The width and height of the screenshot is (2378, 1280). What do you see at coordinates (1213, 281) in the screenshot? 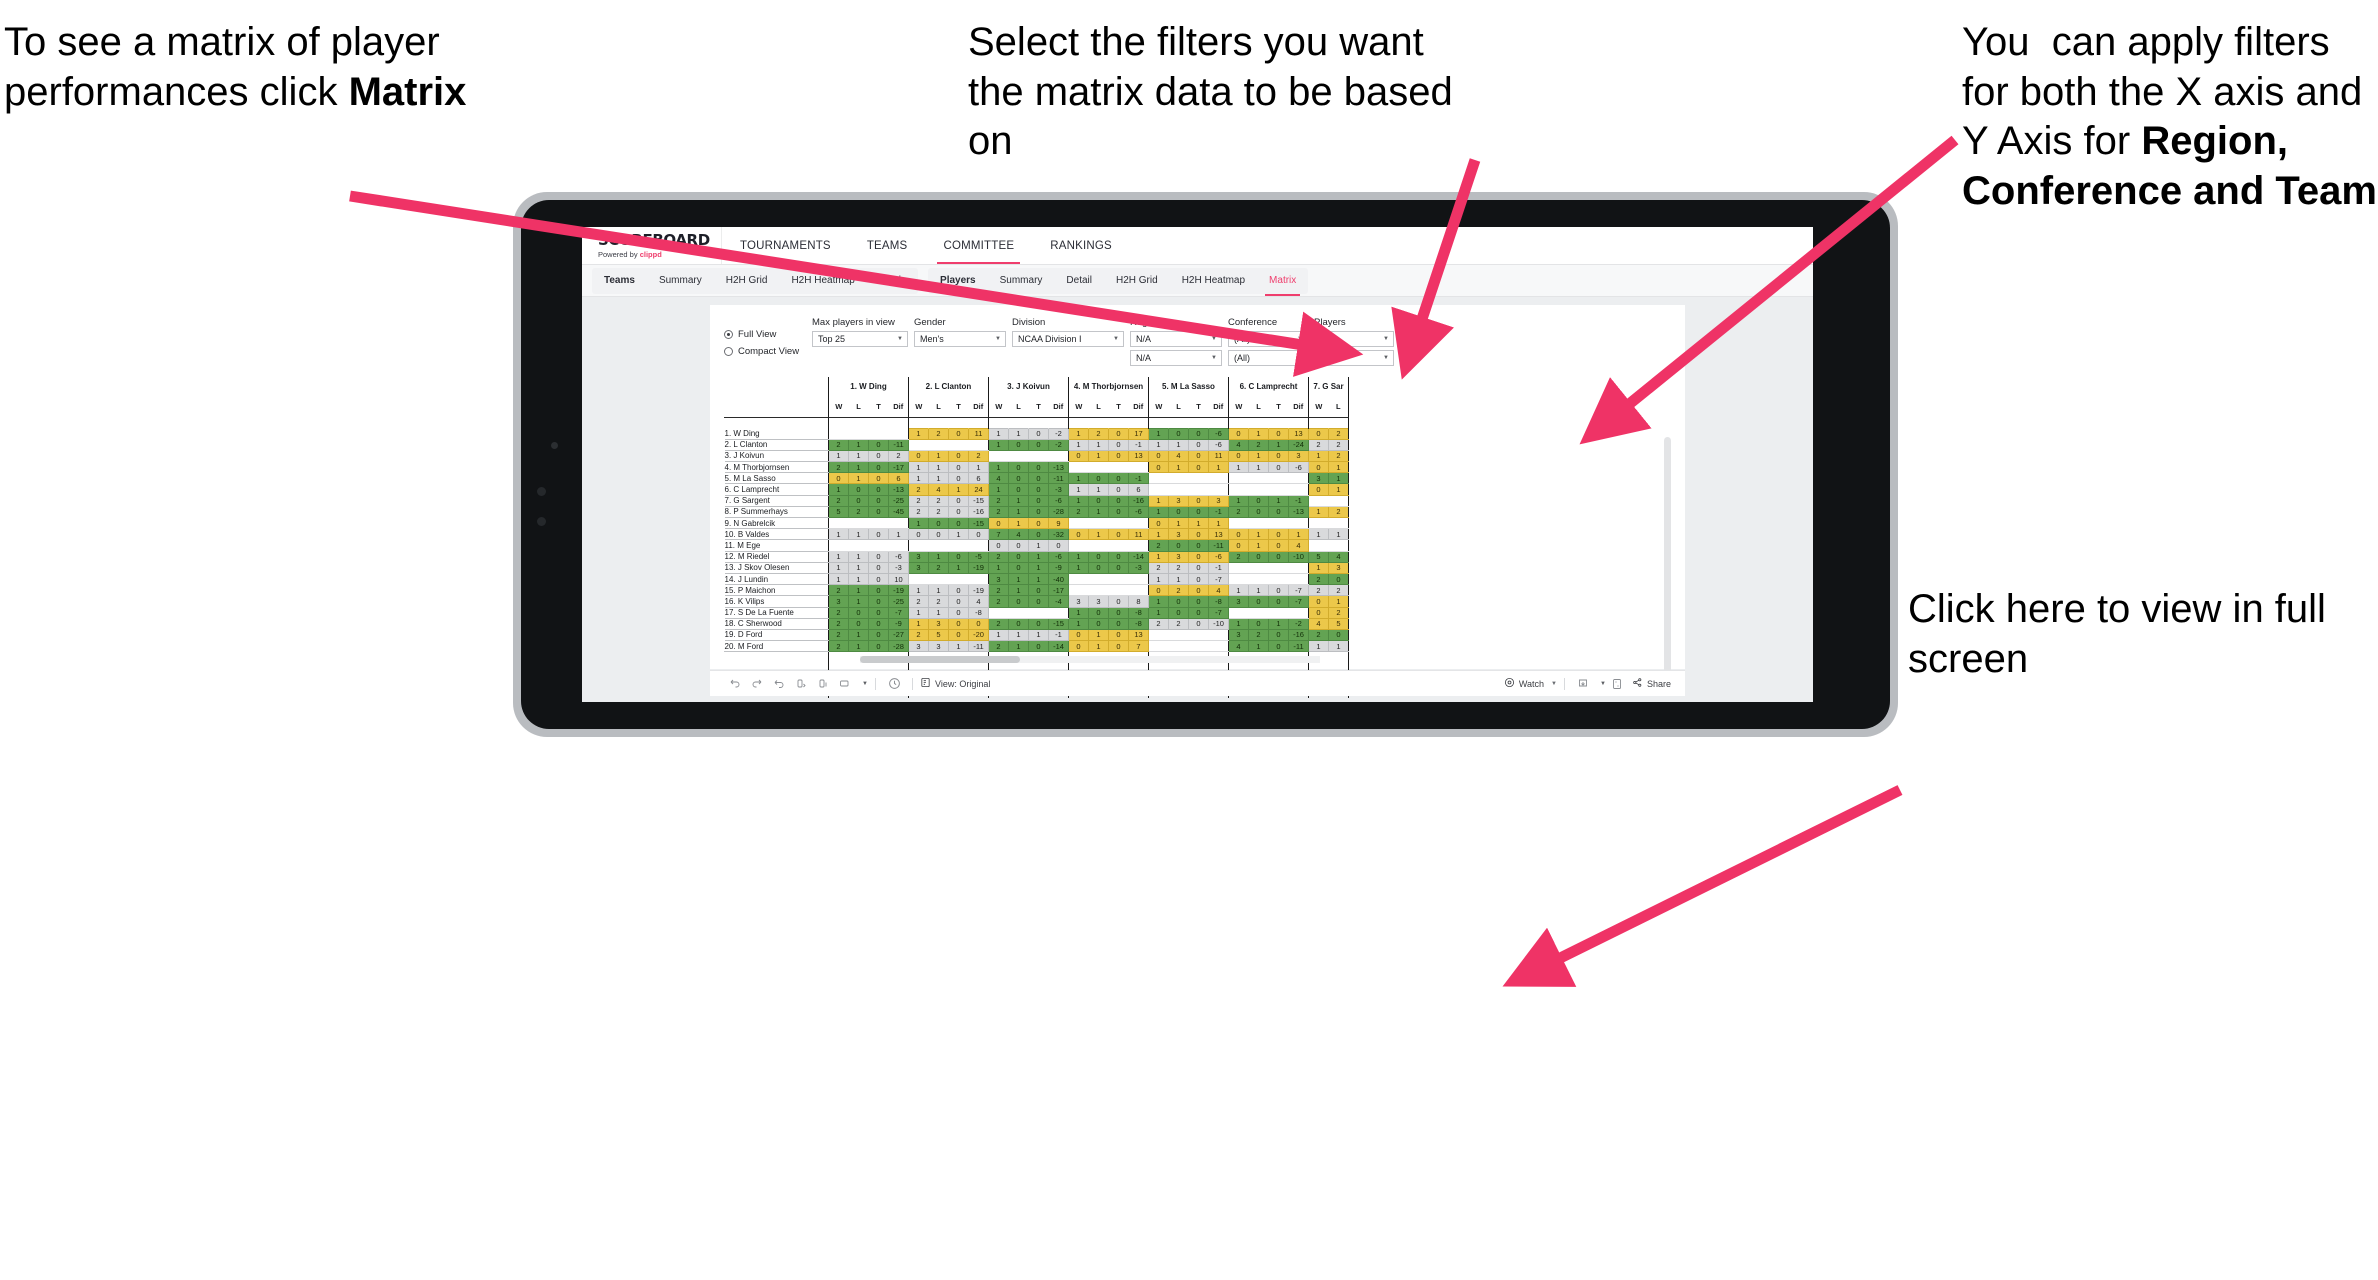
I see `subnav-players-h2h-heatmap: H2H Heatmap` at bounding box center [1213, 281].